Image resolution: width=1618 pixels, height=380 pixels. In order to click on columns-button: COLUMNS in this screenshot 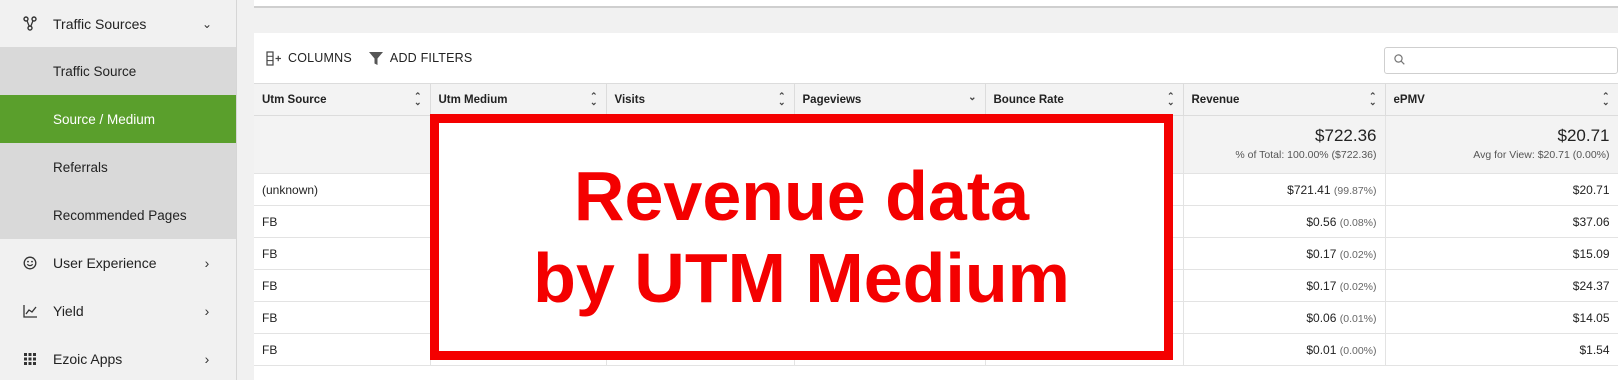, I will do `click(309, 58)`.